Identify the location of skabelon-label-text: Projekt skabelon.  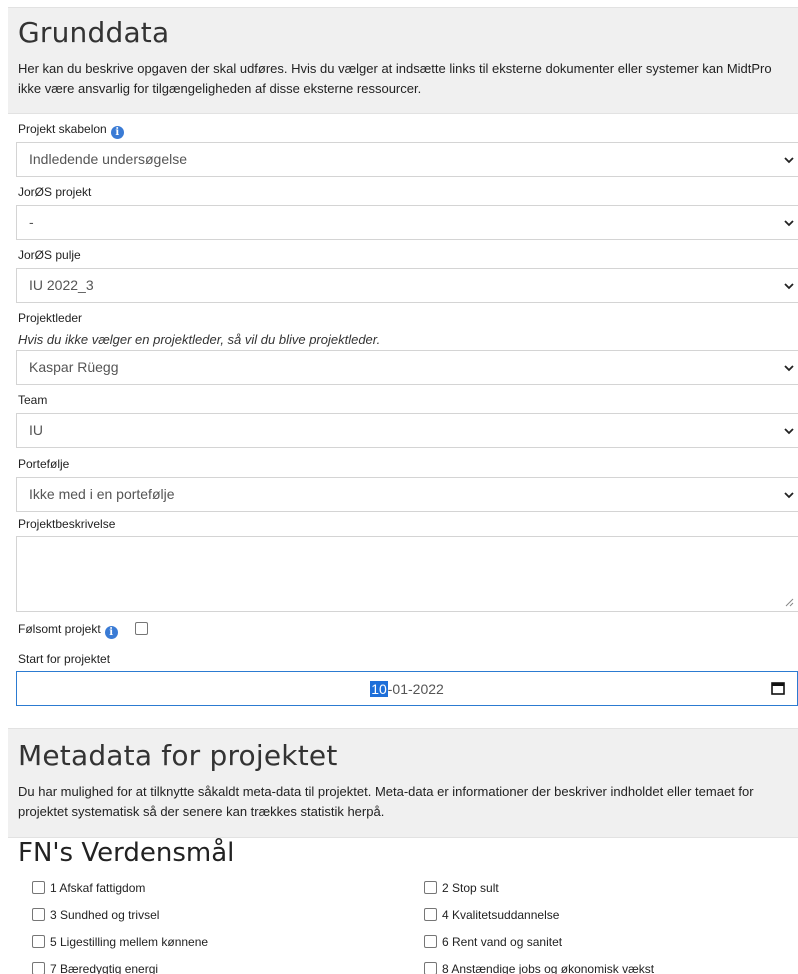
(62, 129).